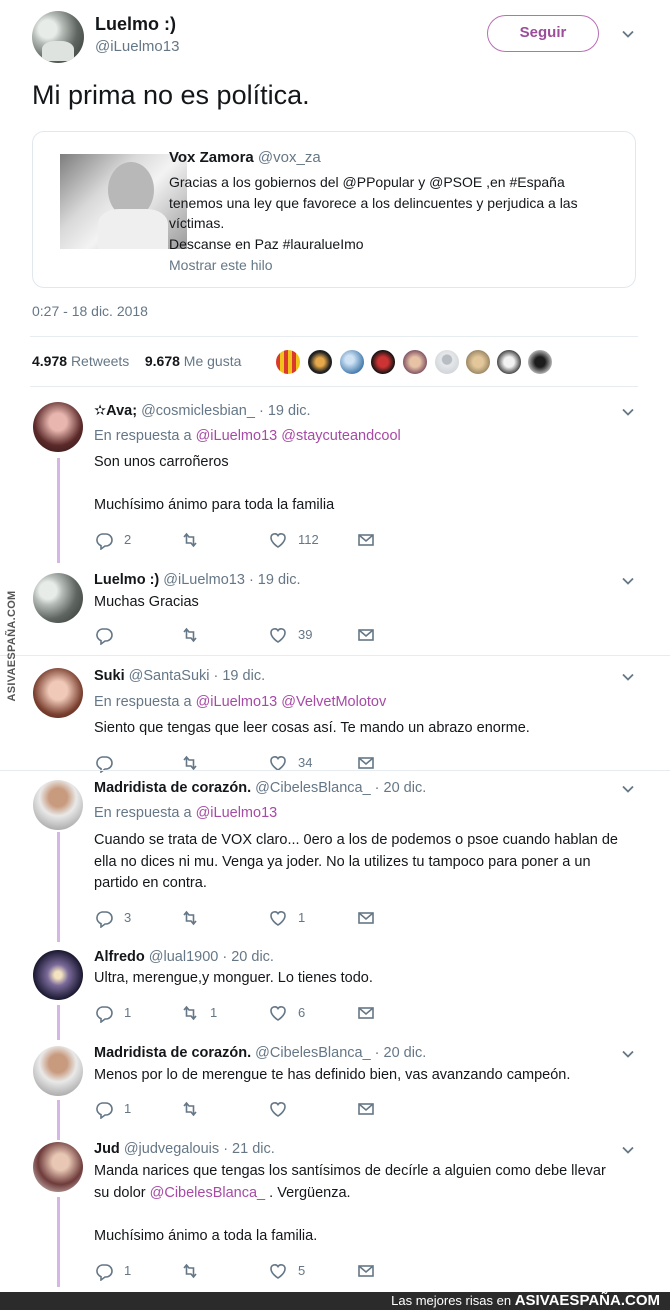 The height and width of the screenshot is (1310, 670). I want to click on like-action: 39, so click(290, 635).